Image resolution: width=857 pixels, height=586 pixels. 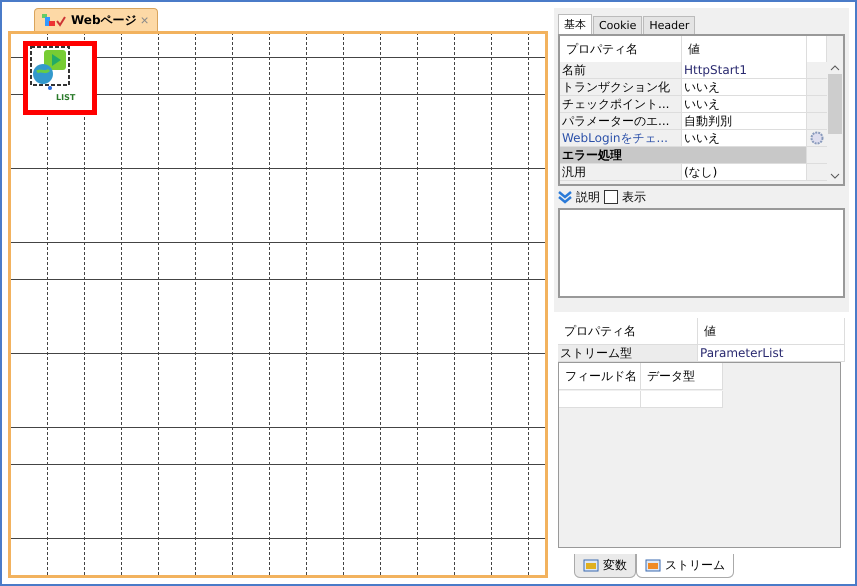 I want to click on editor-tab: Webページ ×, so click(x=96, y=19).